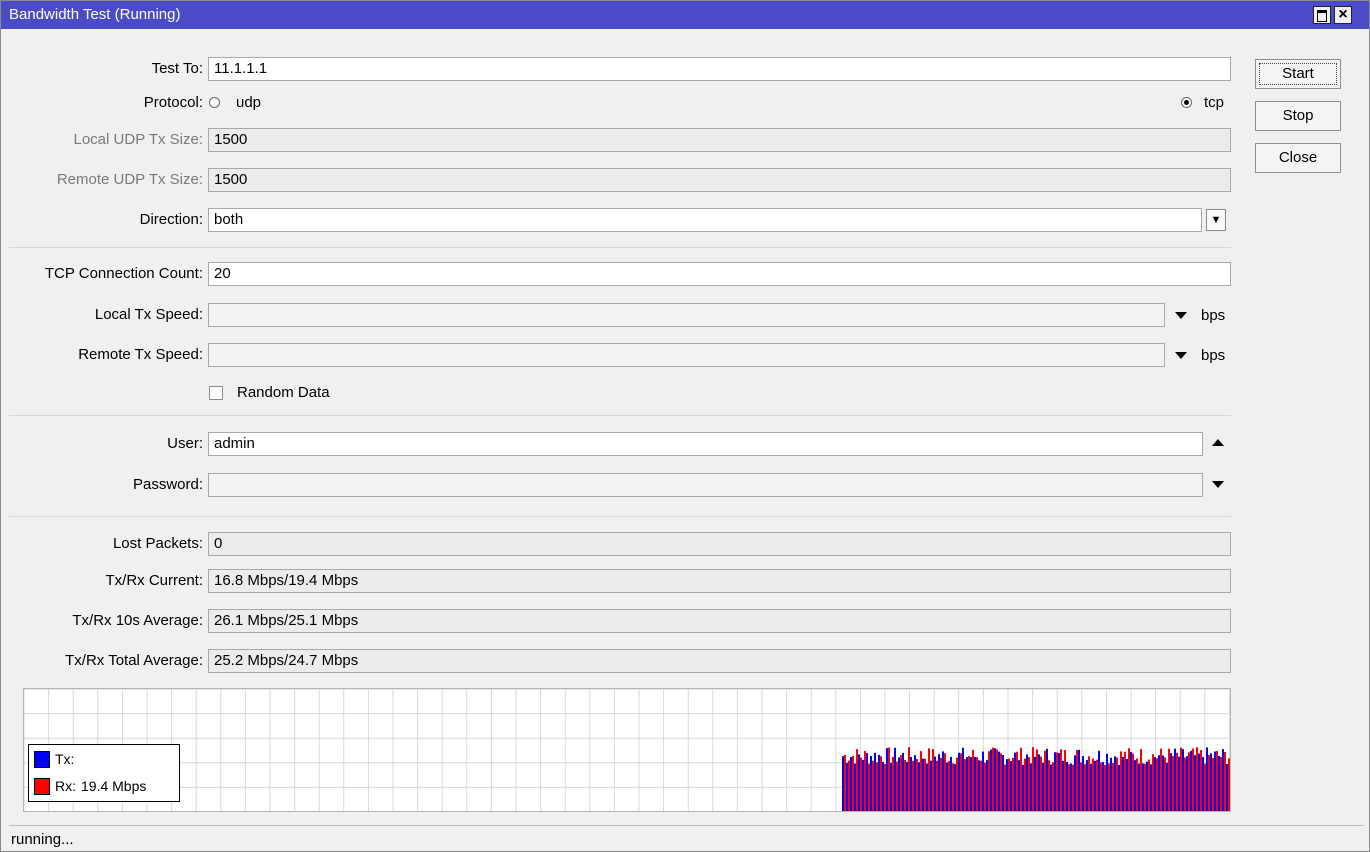 Image resolution: width=1370 pixels, height=852 pixels. I want to click on maximize-icon, so click(1322, 15).